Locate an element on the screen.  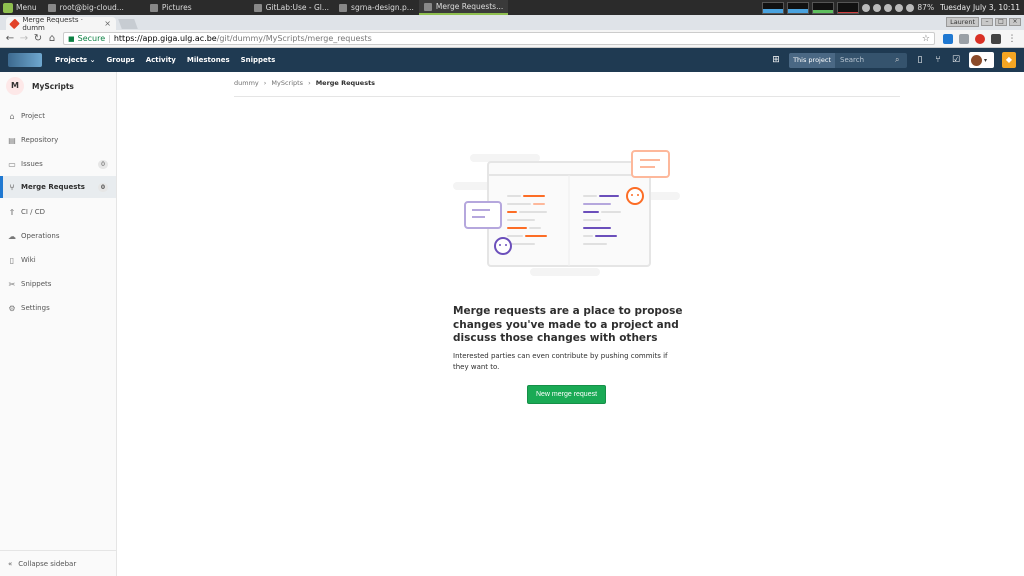
taskbar-item-pictures: Pictures is located at coordinates (171, 7).